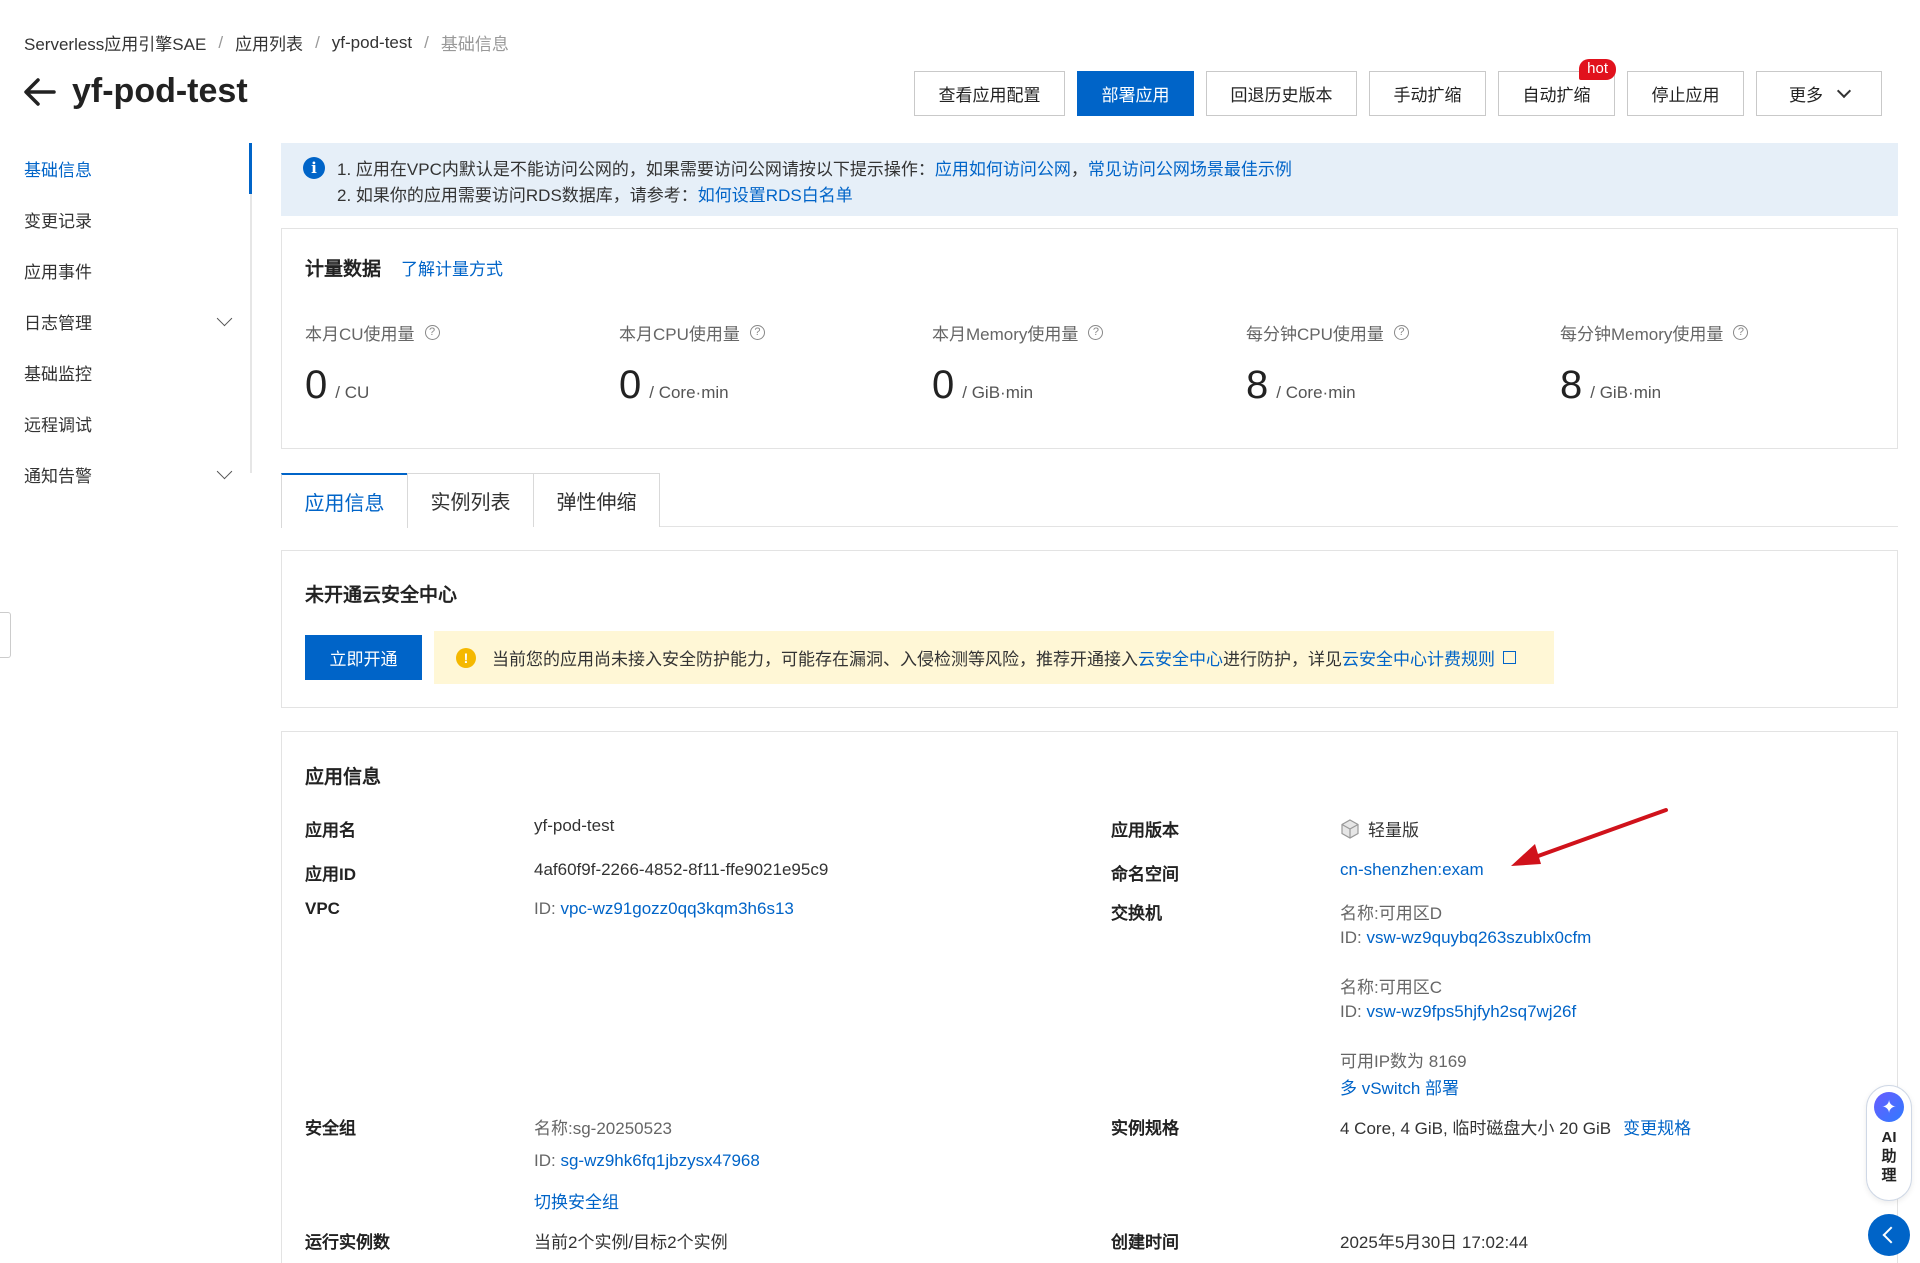 Image resolution: width=1920 pixels, height=1263 pixels. Describe the element at coordinates (1145, 830) in the screenshot. I see `version-label: 应用版本` at that location.